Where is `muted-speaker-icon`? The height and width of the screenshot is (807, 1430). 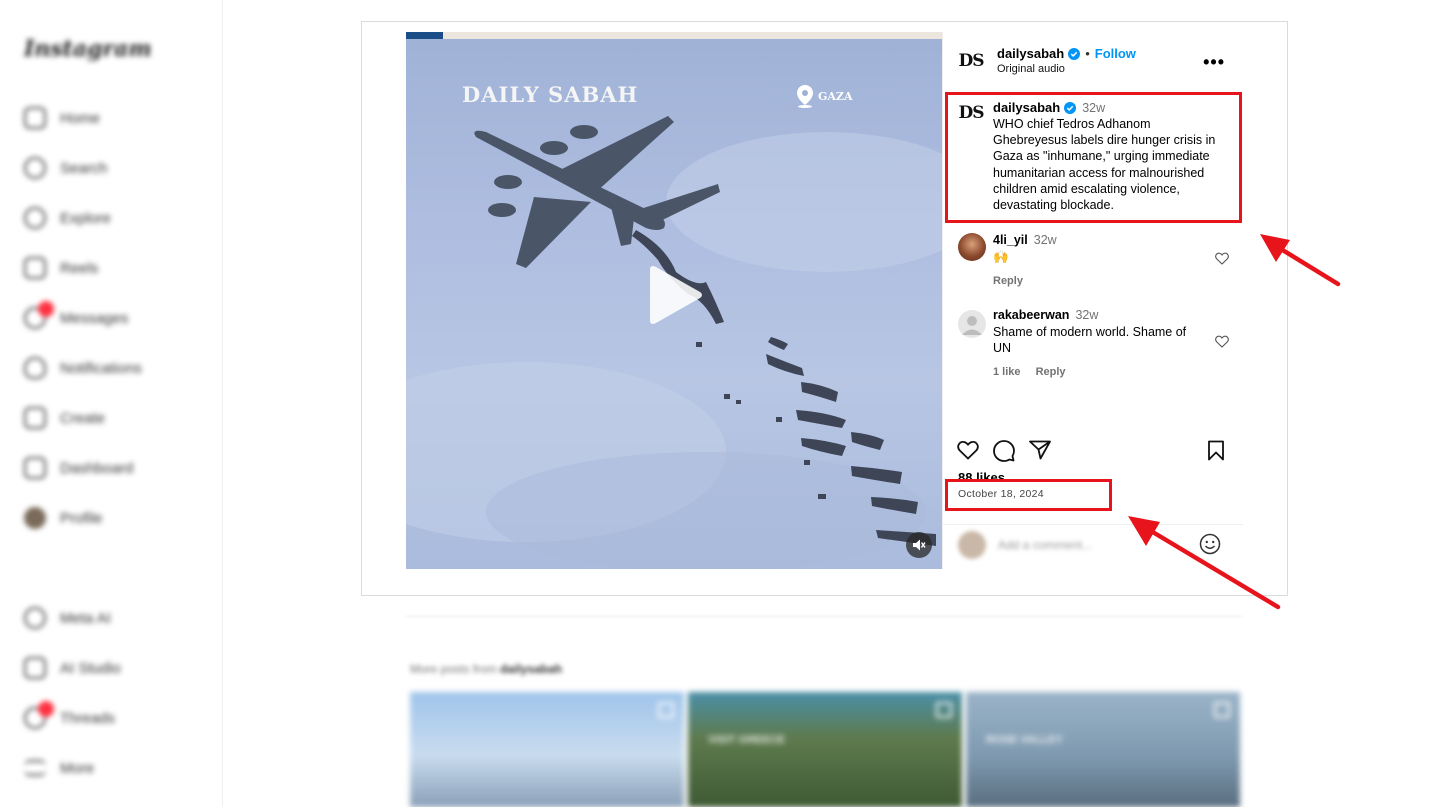
muted-speaker-icon is located at coordinates (919, 545).